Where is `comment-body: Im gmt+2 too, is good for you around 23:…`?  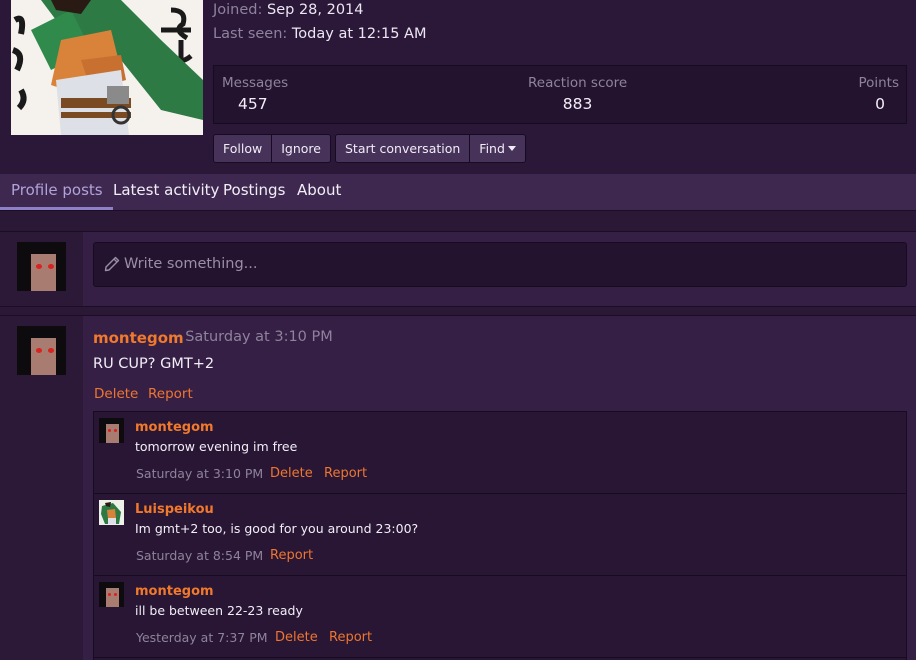 comment-body: Im gmt+2 too, is good for you around 23:… is located at coordinates (277, 528).